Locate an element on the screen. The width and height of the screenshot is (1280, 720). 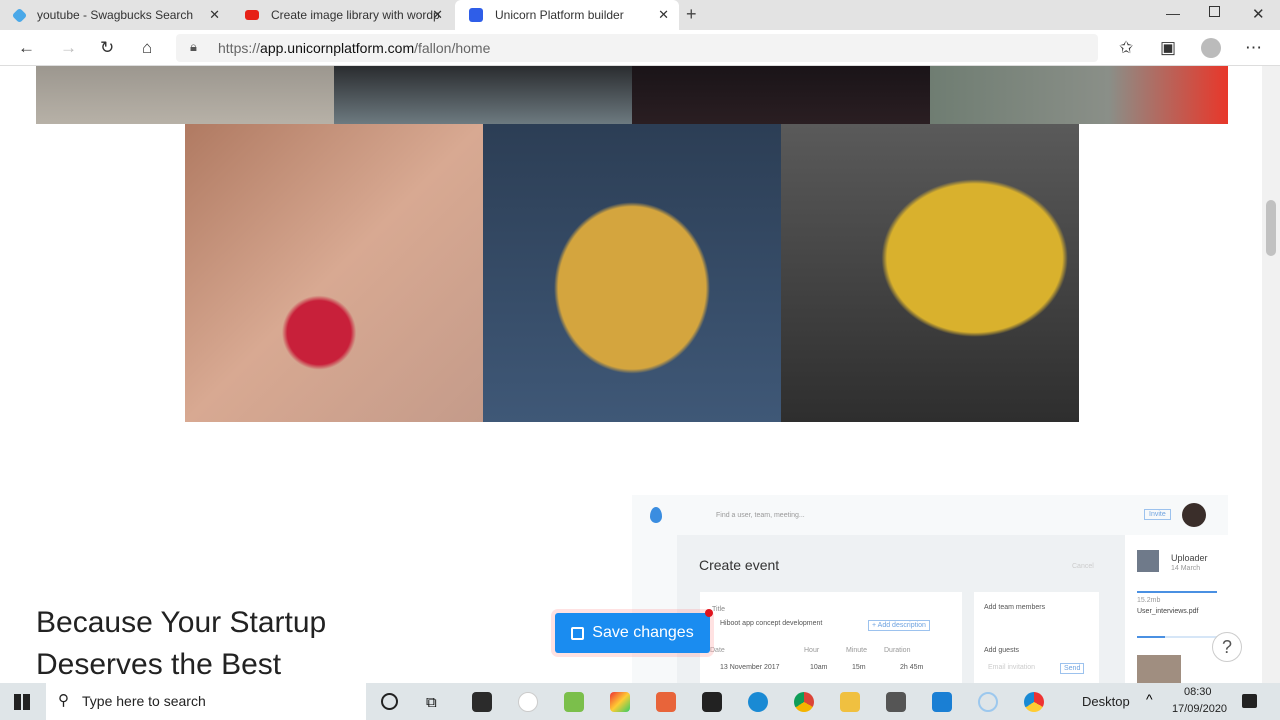
film-app-icon is located at coordinates (896, 702).